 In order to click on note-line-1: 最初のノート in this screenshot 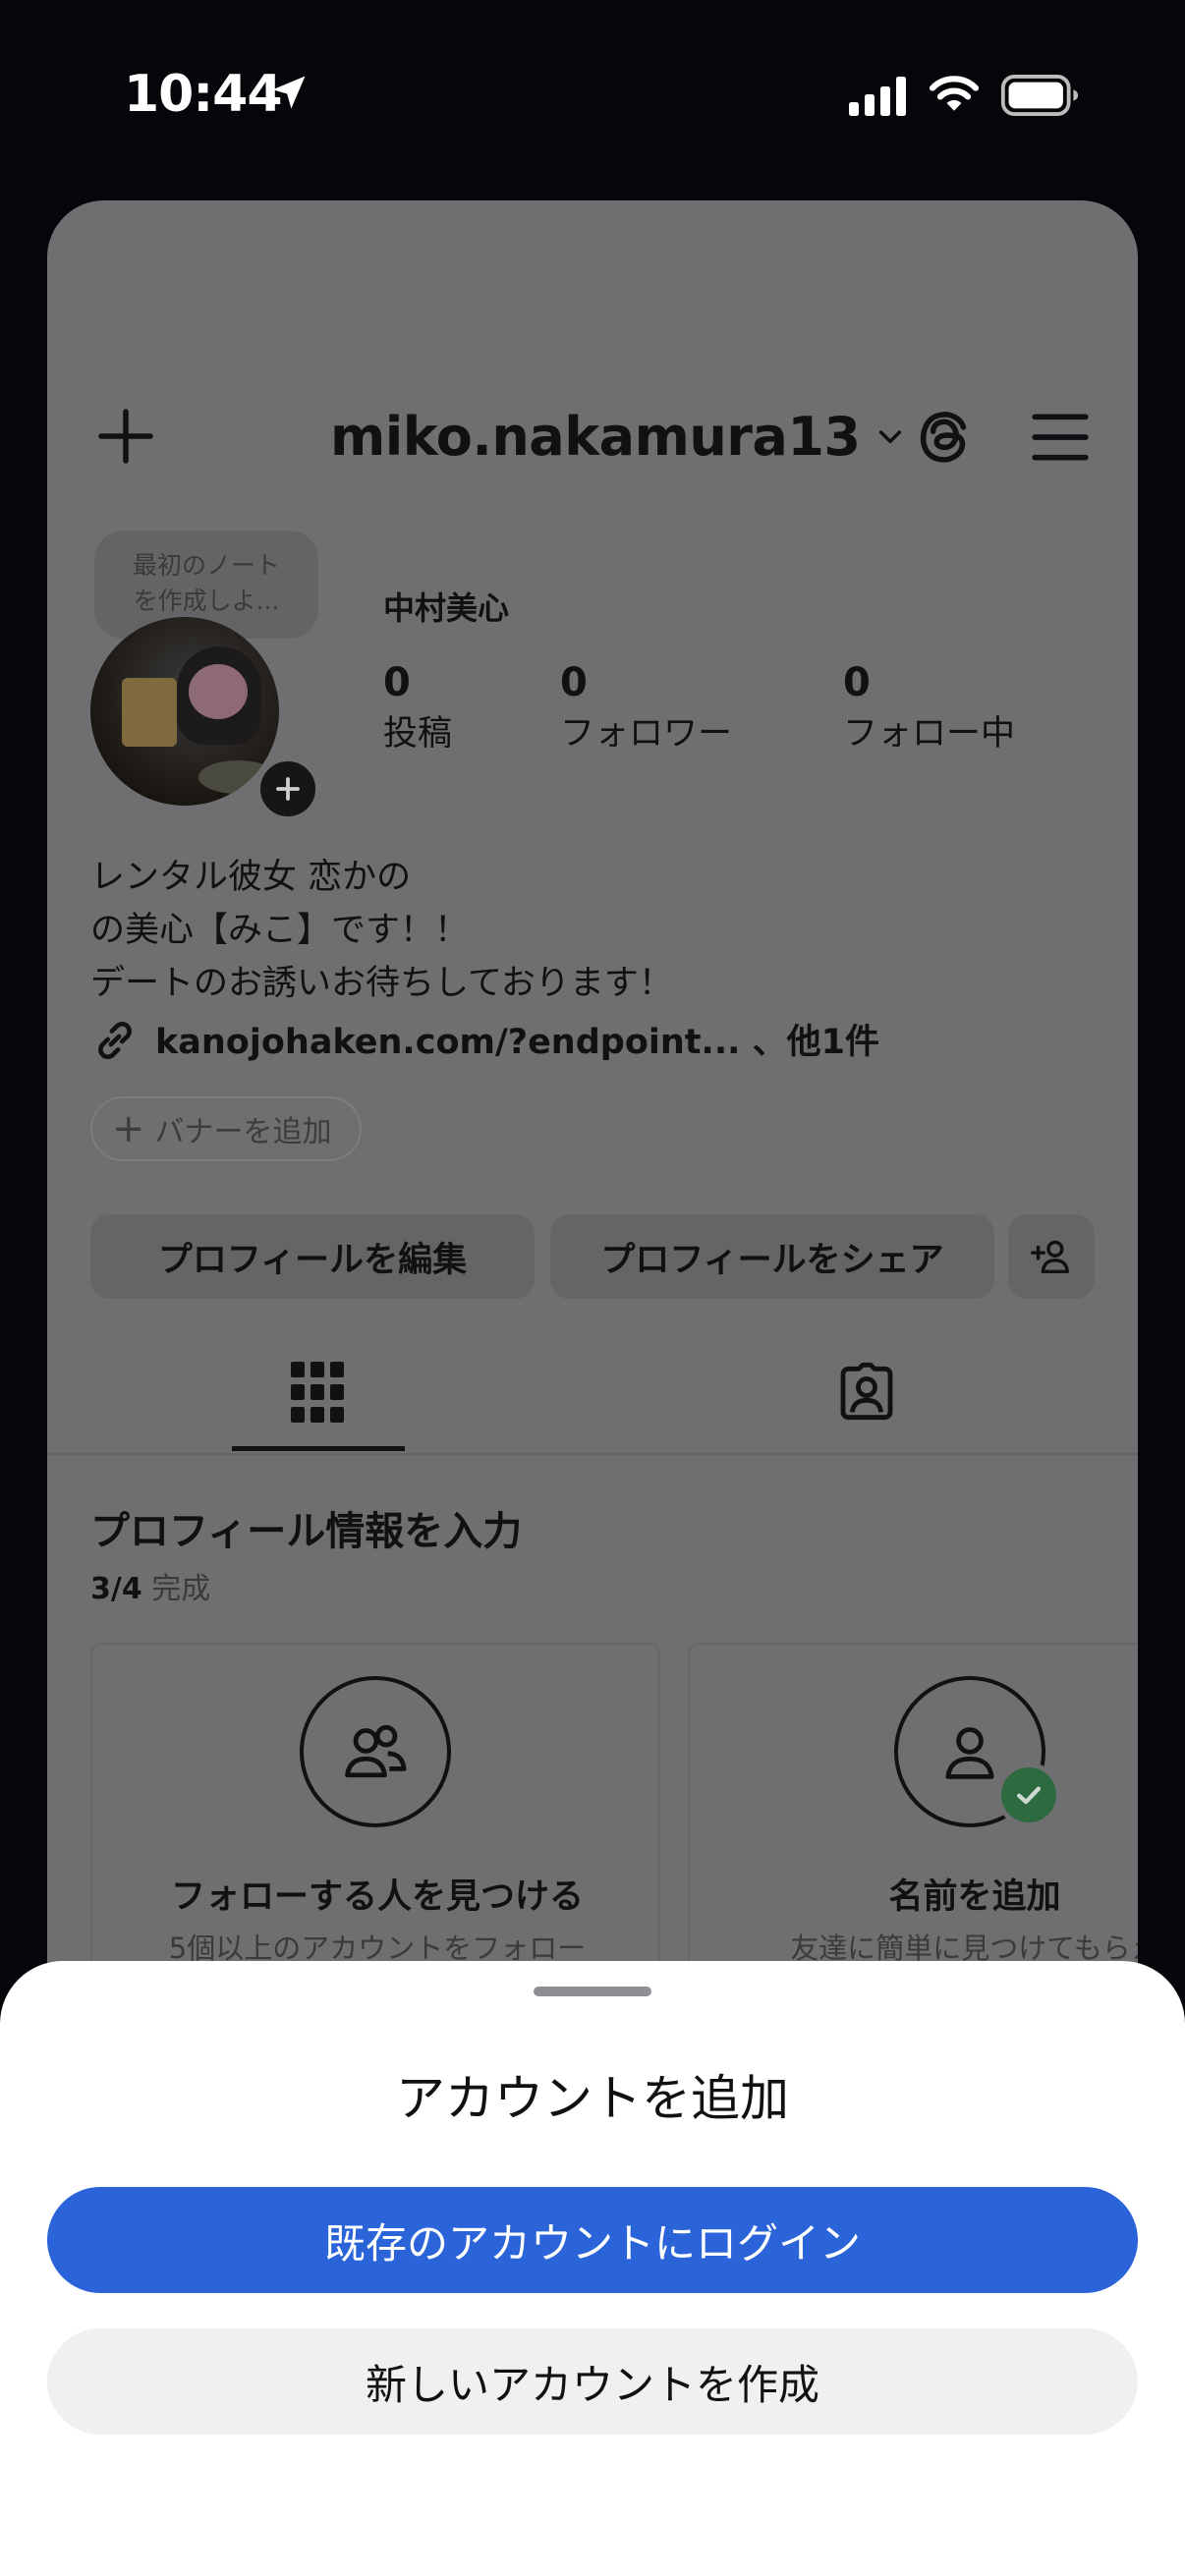, I will do `click(206, 565)`.